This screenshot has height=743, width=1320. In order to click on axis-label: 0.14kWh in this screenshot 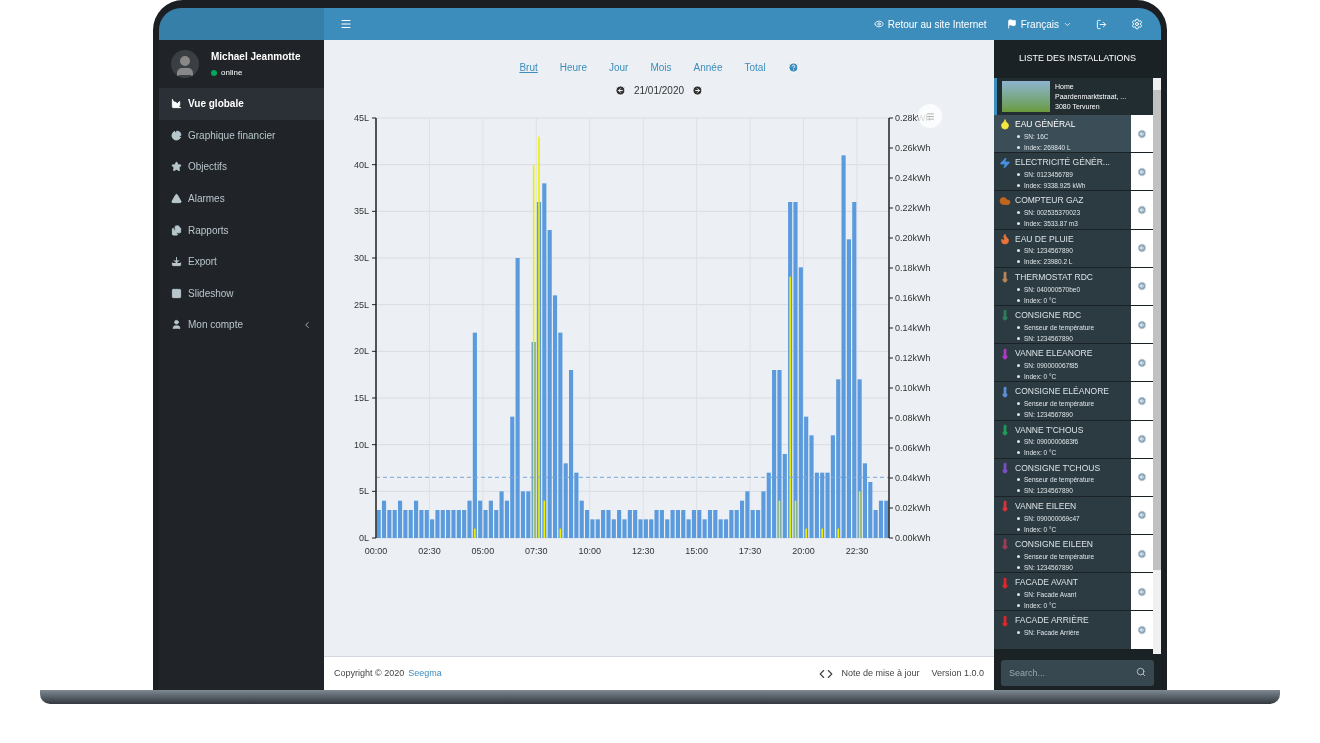, I will do `click(913, 328)`.